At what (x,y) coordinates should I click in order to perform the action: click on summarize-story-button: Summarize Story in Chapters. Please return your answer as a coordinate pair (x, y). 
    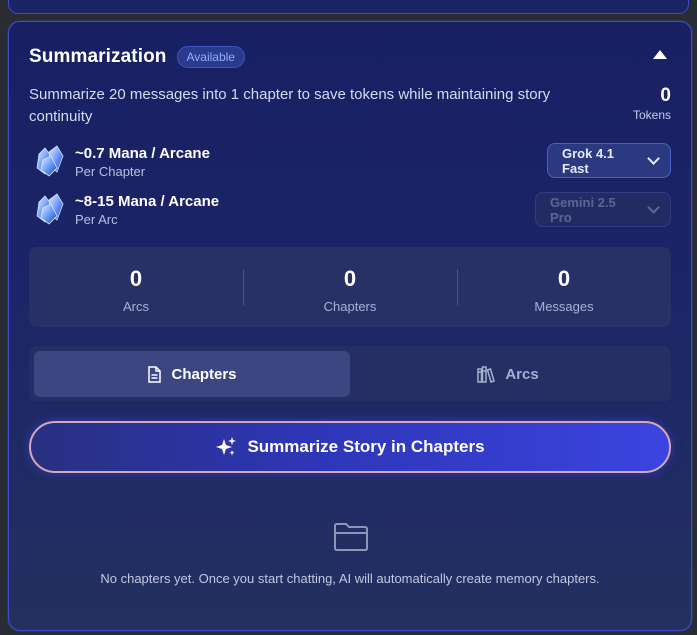
    Looking at the image, I should click on (350, 447).